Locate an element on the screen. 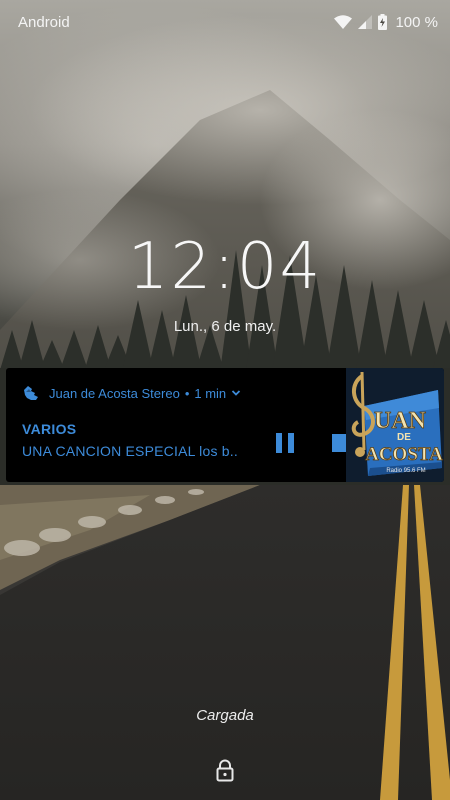 This screenshot has width=450, height=800. status-icons: 100 % is located at coordinates (386, 22).